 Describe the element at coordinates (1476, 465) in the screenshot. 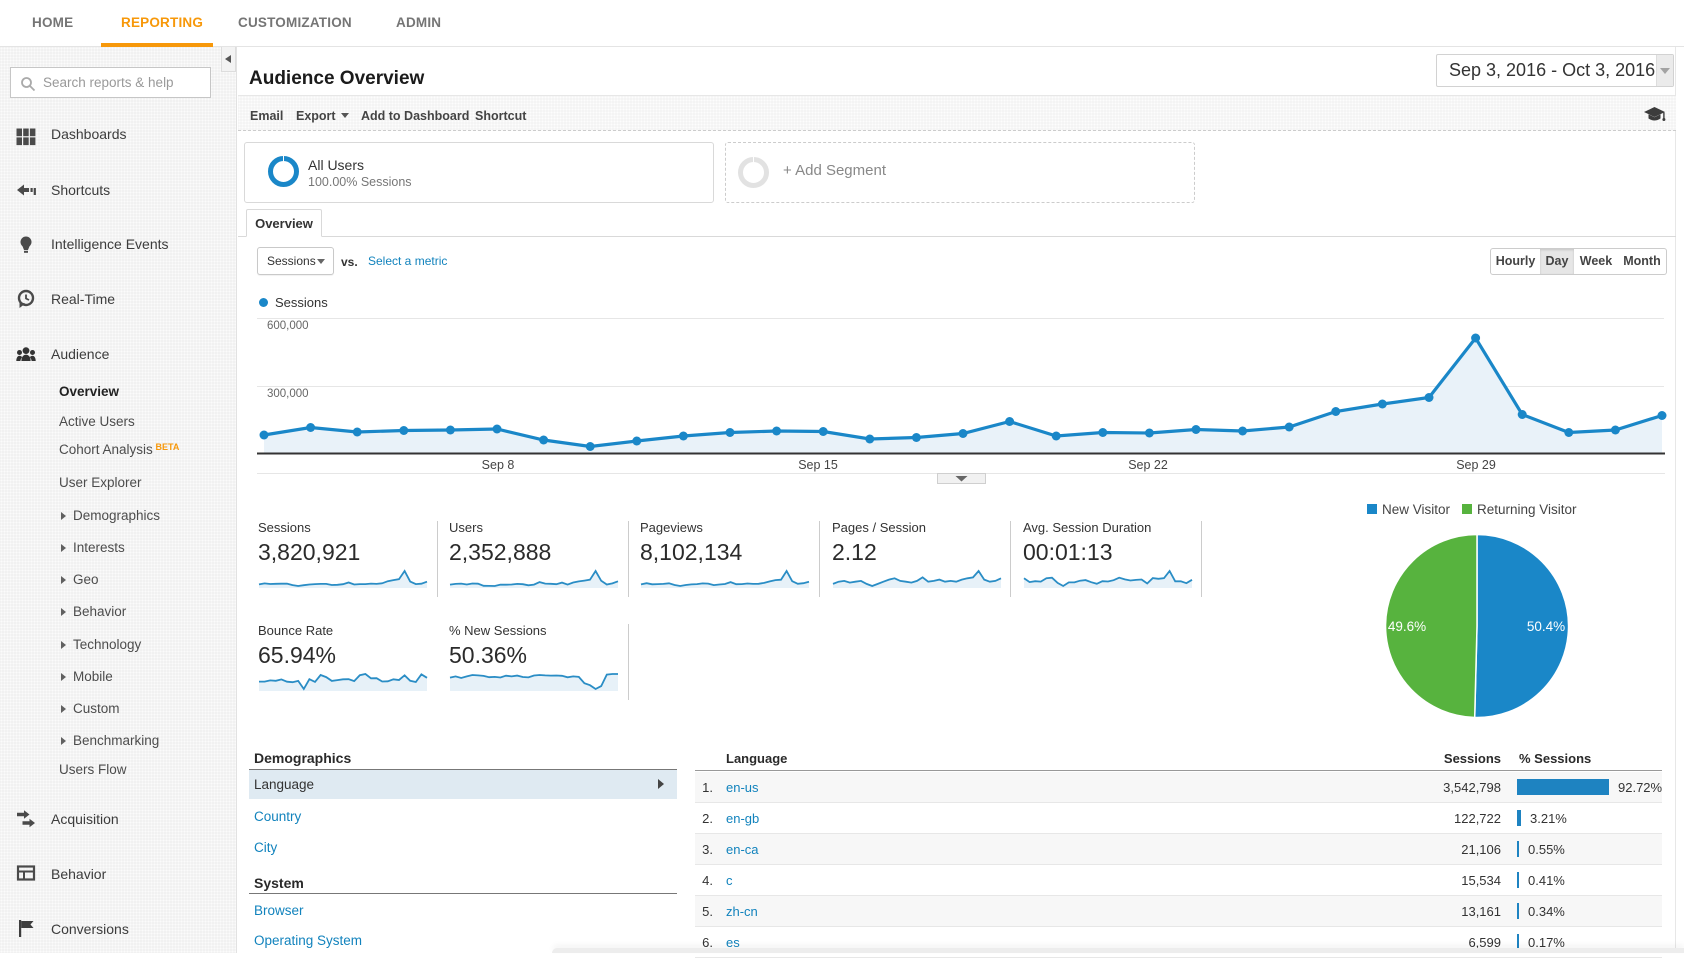

I see `svg-text: Sep 29` at that location.